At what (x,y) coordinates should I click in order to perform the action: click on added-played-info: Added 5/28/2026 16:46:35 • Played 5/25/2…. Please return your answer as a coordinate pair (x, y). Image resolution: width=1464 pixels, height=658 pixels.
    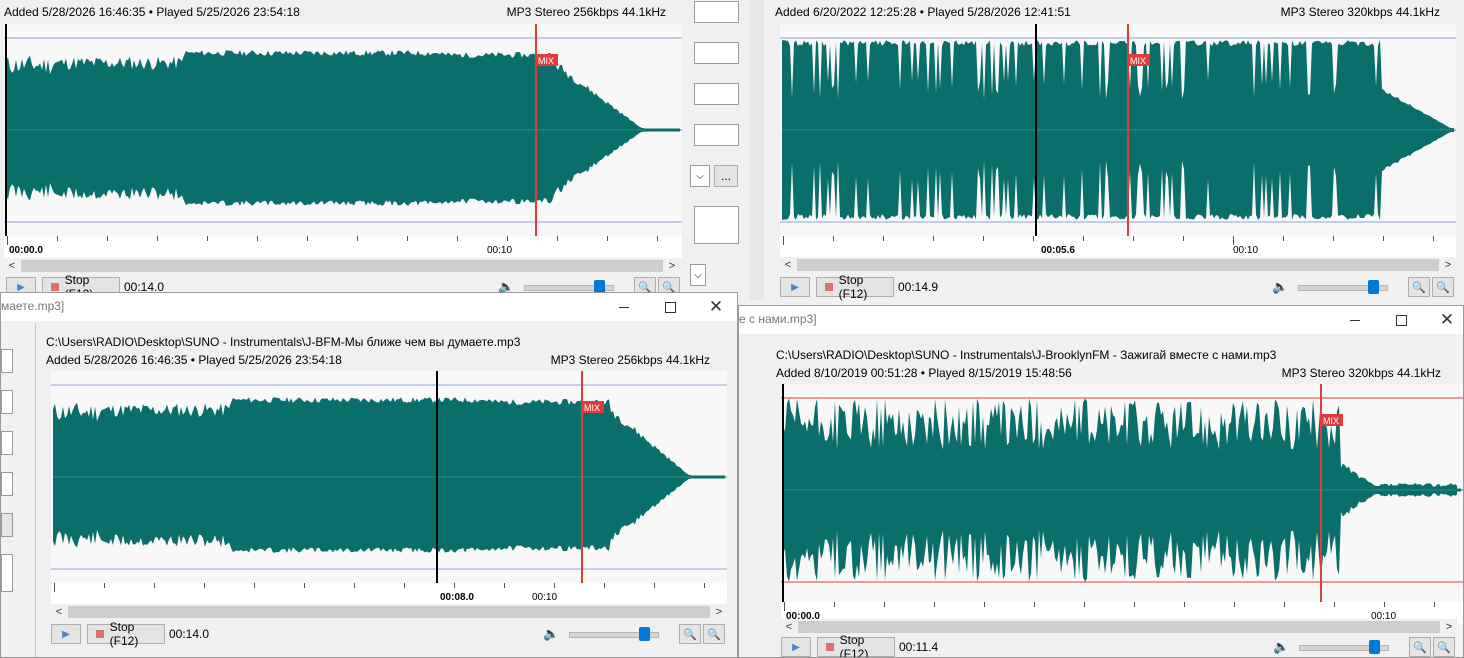
    Looking at the image, I should click on (194, 360).